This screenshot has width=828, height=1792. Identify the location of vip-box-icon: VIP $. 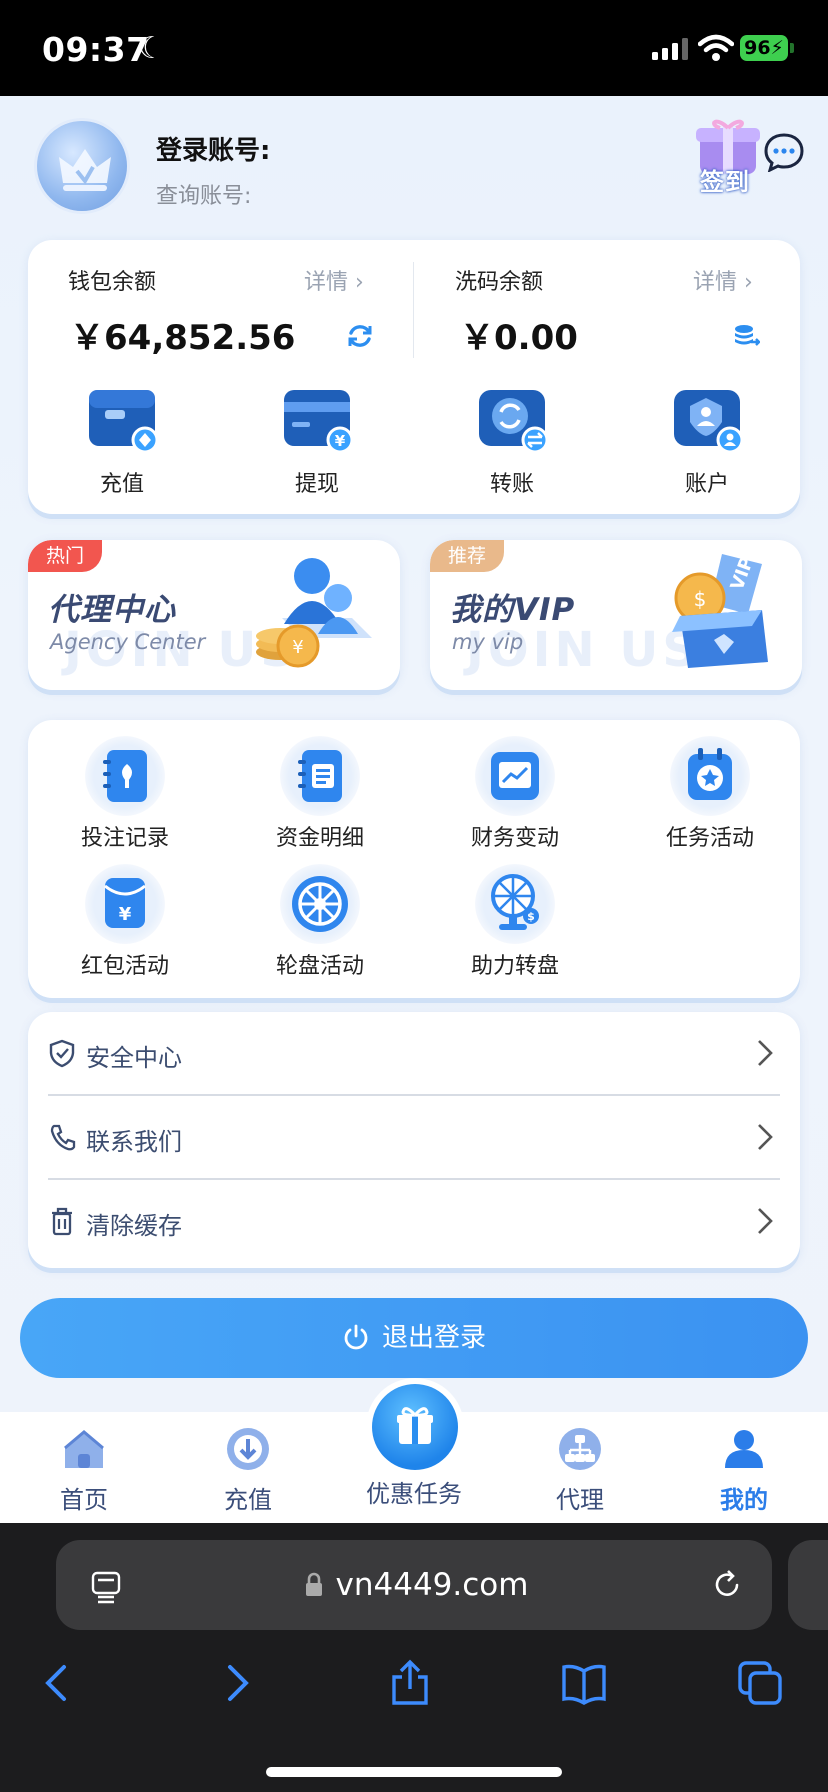
(720, 611).